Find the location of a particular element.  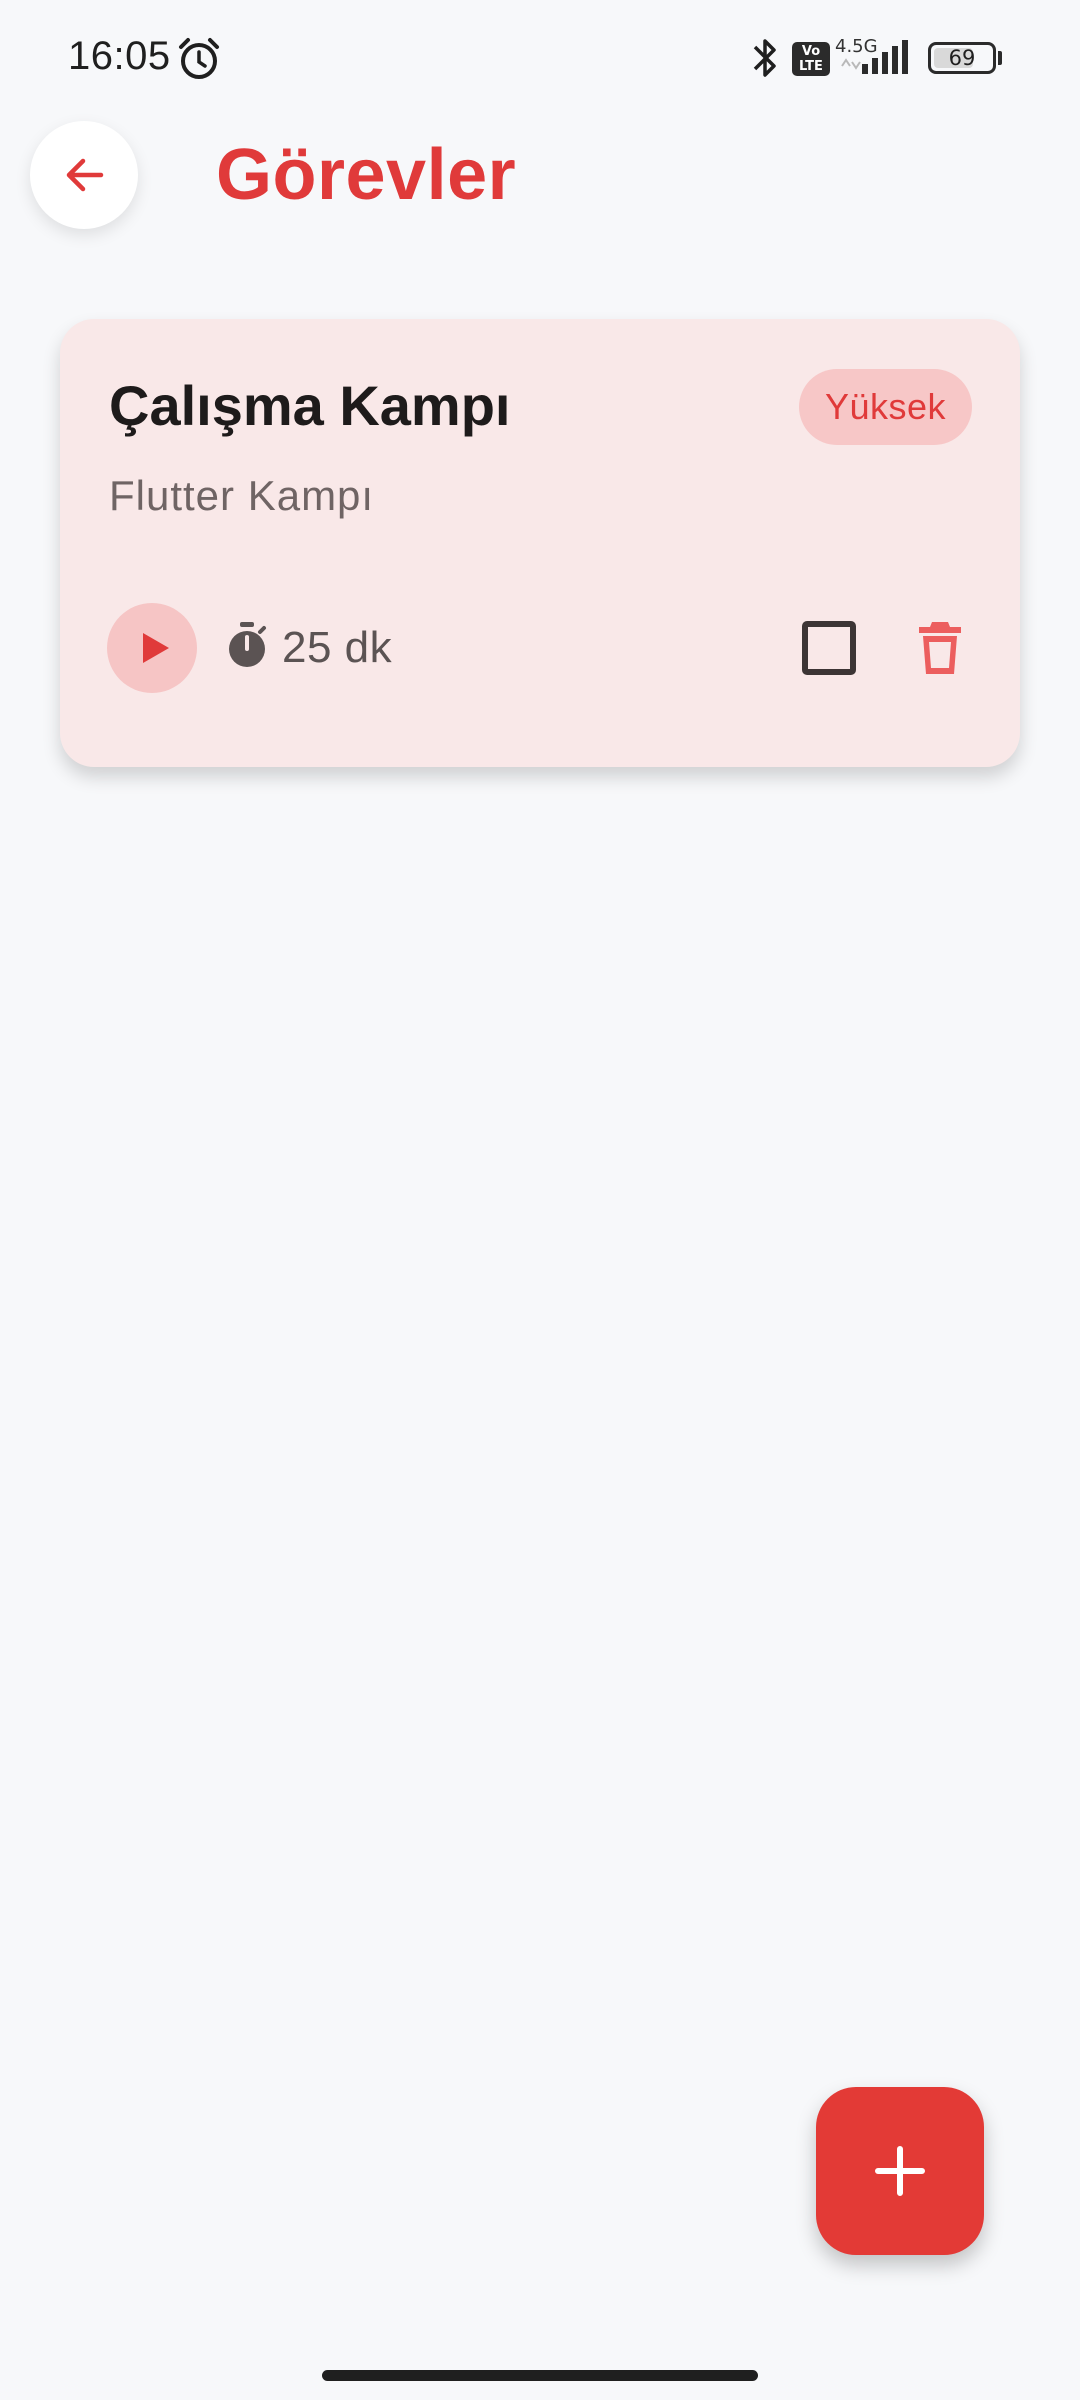

volte-label-top: Vo is located at coordinates (811, 51).